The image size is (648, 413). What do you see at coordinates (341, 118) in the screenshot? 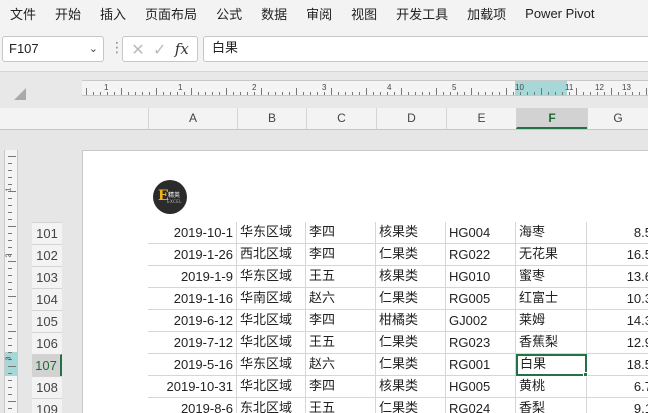
I see `column-header-c: C` at bounding box center [341, 118].